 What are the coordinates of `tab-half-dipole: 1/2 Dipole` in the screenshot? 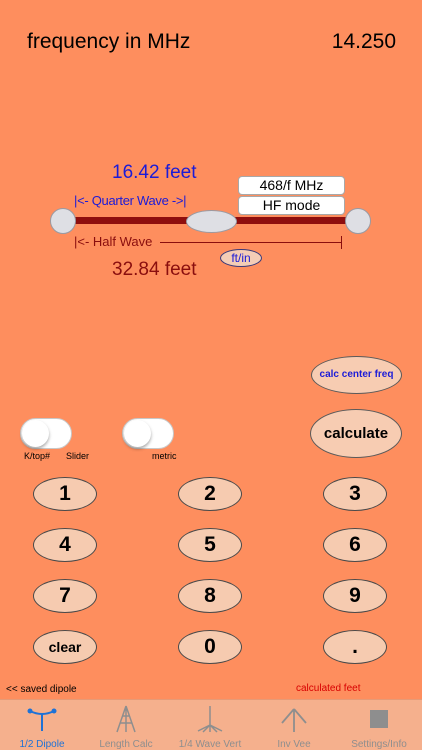 It's located at (42, 726).